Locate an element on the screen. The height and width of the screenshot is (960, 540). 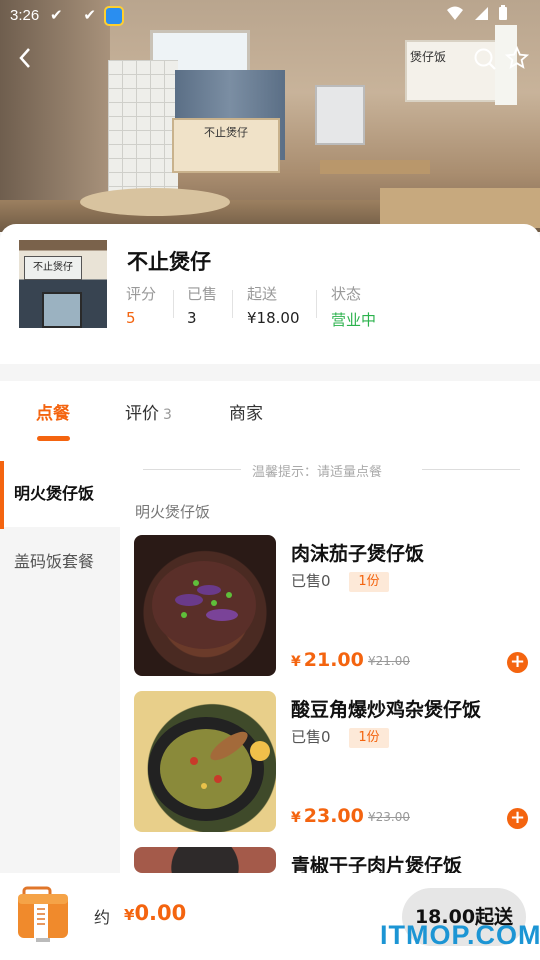
tab-order: 点餐 is located at coordinates (53, 411).